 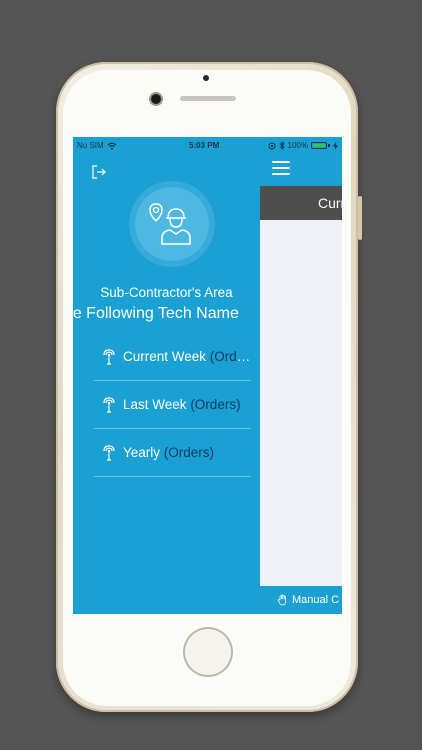 I want to click on menu-item-current-week: Current Week (Orders), so click(x=172, y=357).